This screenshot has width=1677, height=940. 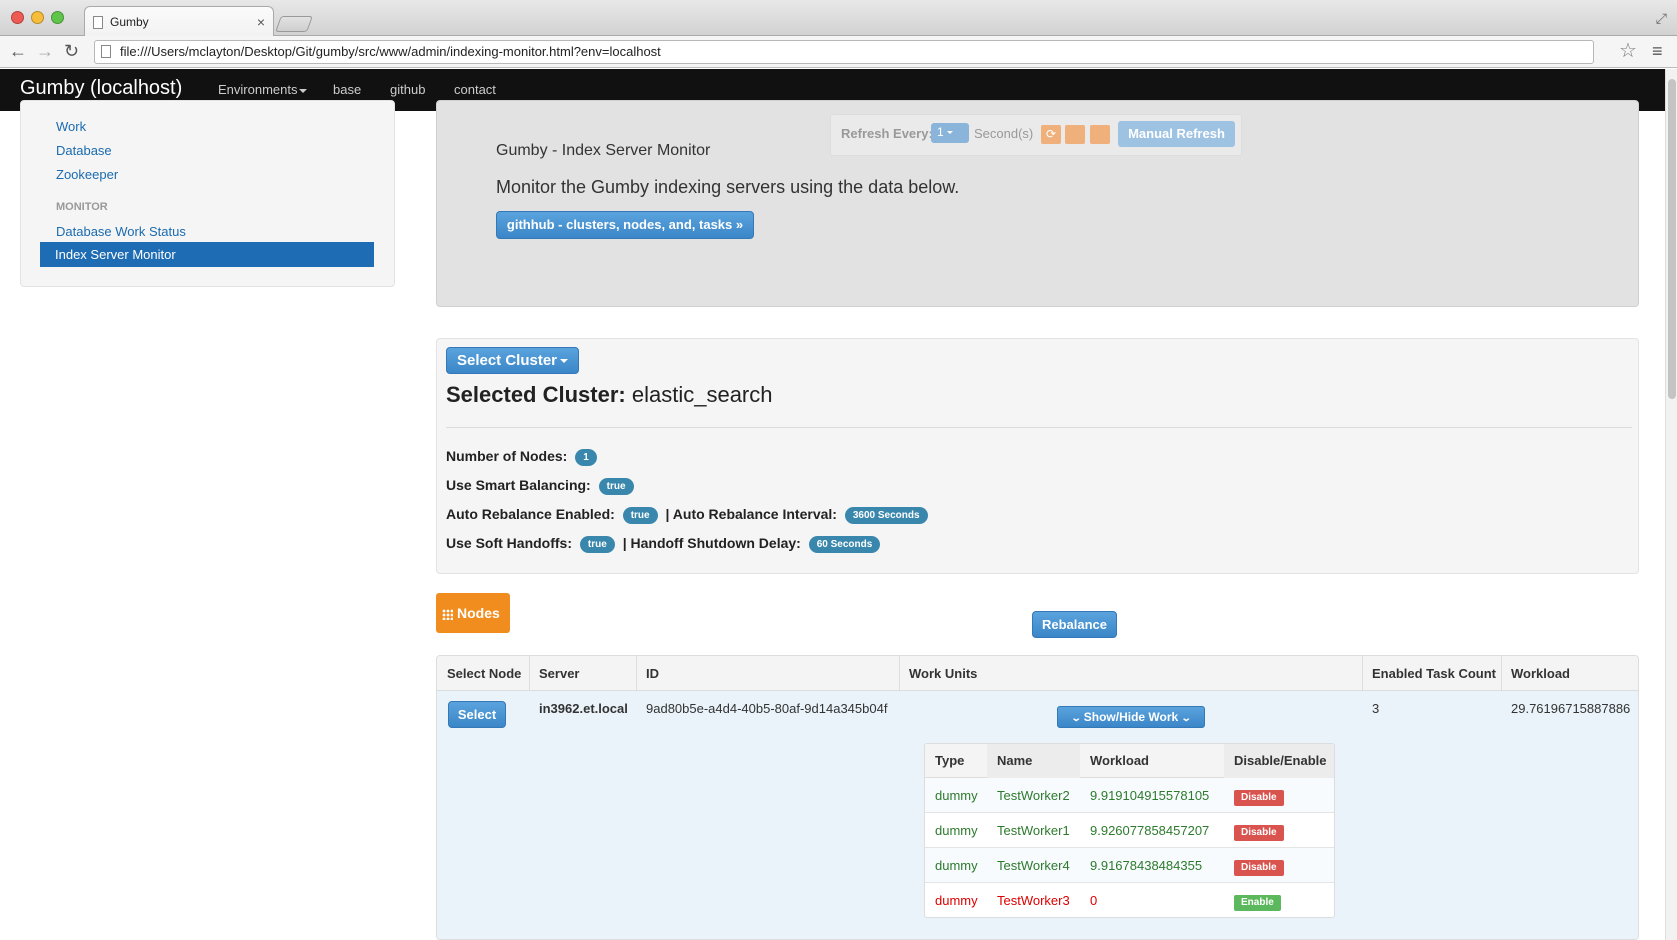 What do you see at coordinates (1150, 795) in the screenshot?
I see `workload-cell: 9.919104915578105` at bounding box center [1150, 795].